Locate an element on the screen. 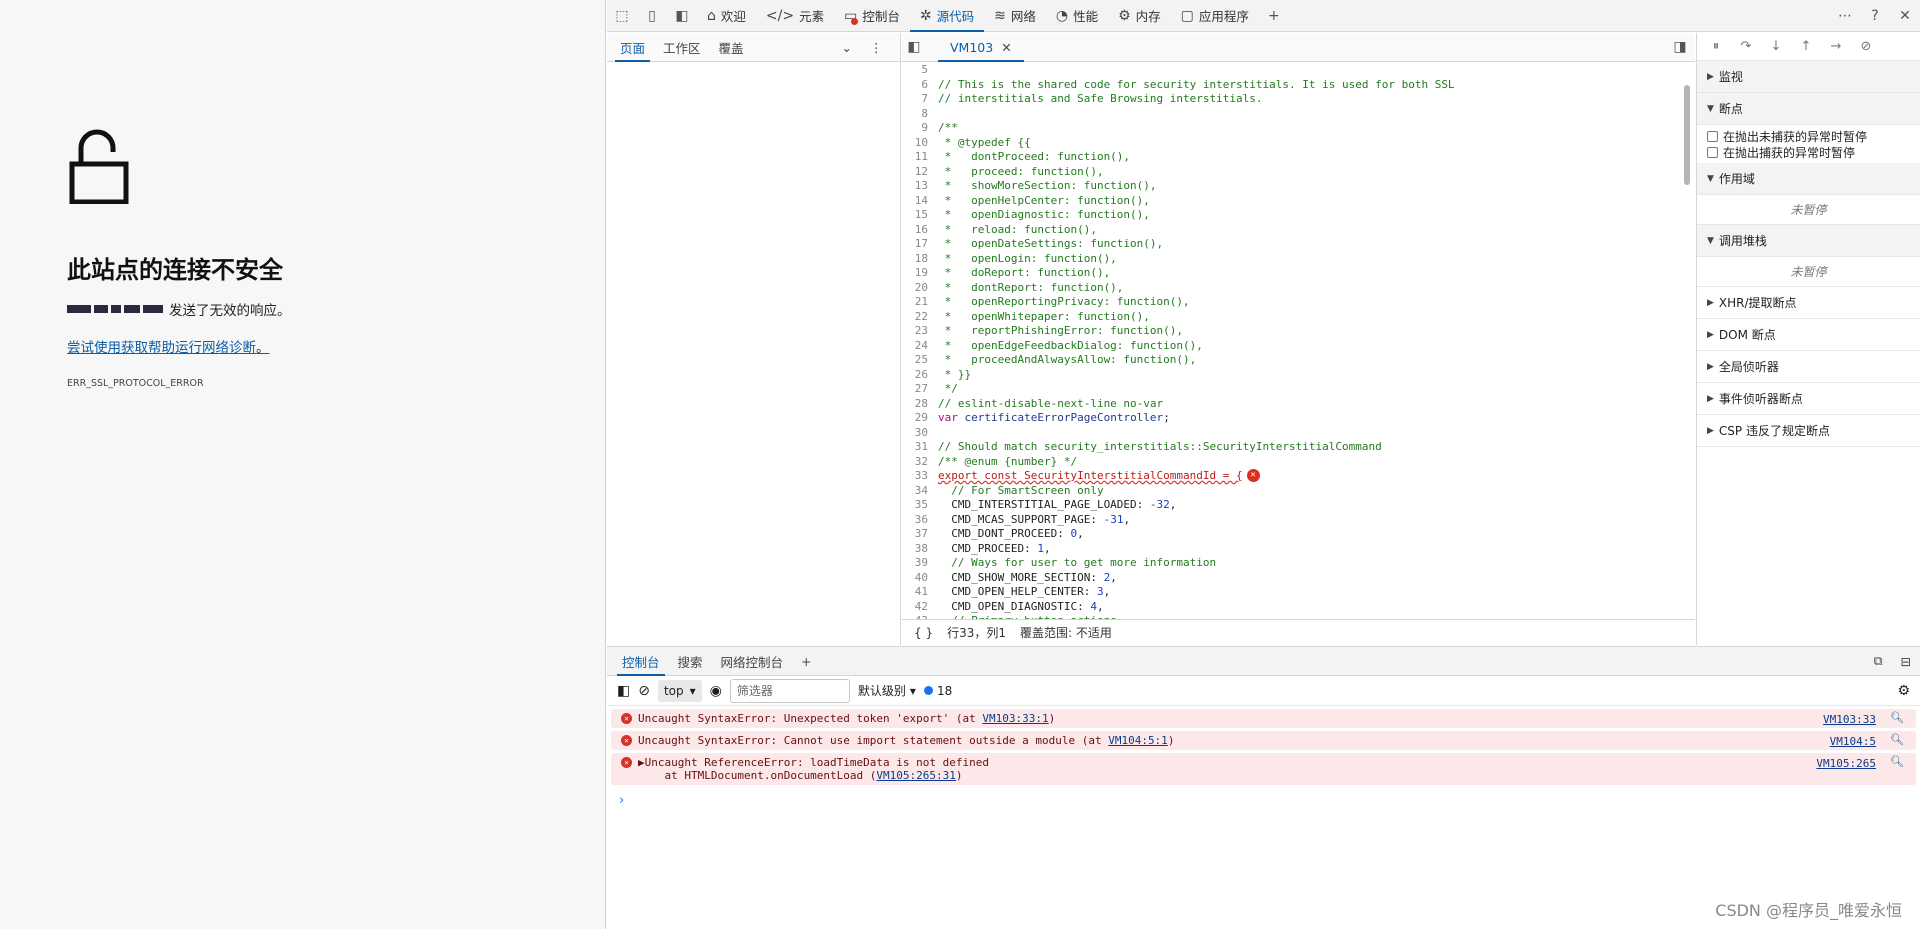 The width and height of the screenshot is (1920, 929). code-line: 9/** is located at coordinates (1298, 128).